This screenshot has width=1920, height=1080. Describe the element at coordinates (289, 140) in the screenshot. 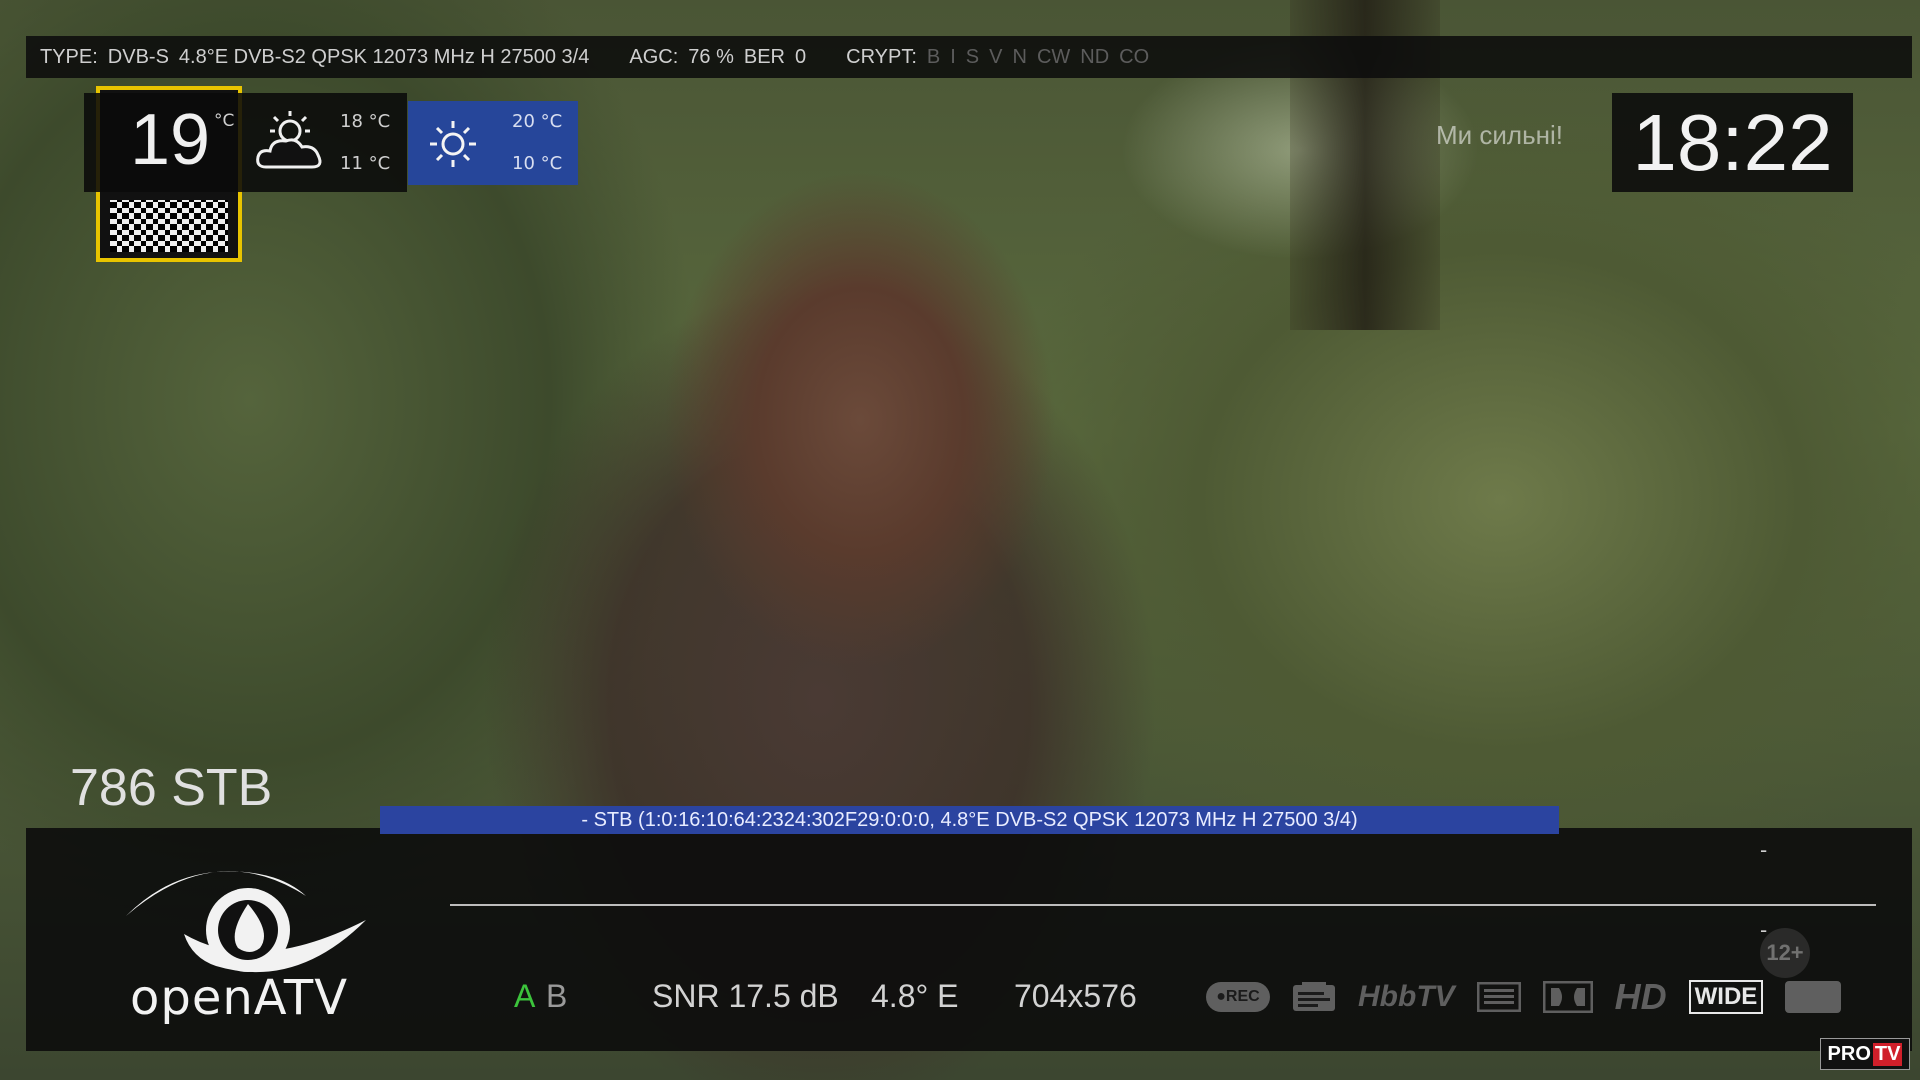

I see `partly-cloudy-icon` at that location.